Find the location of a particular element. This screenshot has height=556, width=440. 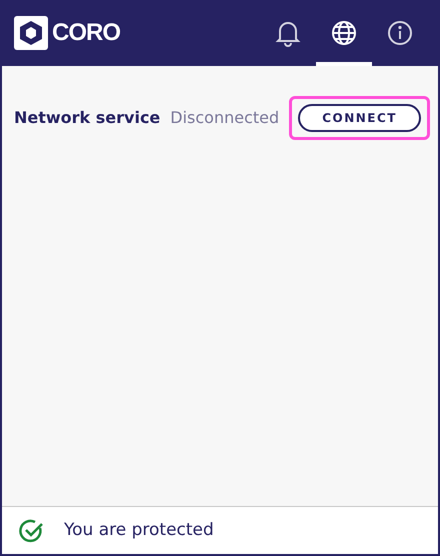

logo-text: CORO is located at coordinates (86, 33).